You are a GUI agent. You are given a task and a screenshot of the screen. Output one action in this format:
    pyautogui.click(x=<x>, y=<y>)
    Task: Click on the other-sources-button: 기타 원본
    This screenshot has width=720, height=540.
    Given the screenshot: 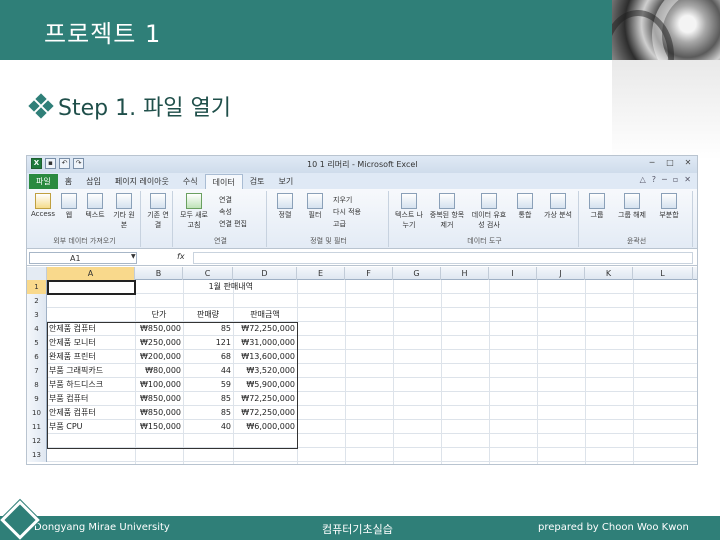 What is the action you would take?
    pyautogui.click(x=124, y=211)
    